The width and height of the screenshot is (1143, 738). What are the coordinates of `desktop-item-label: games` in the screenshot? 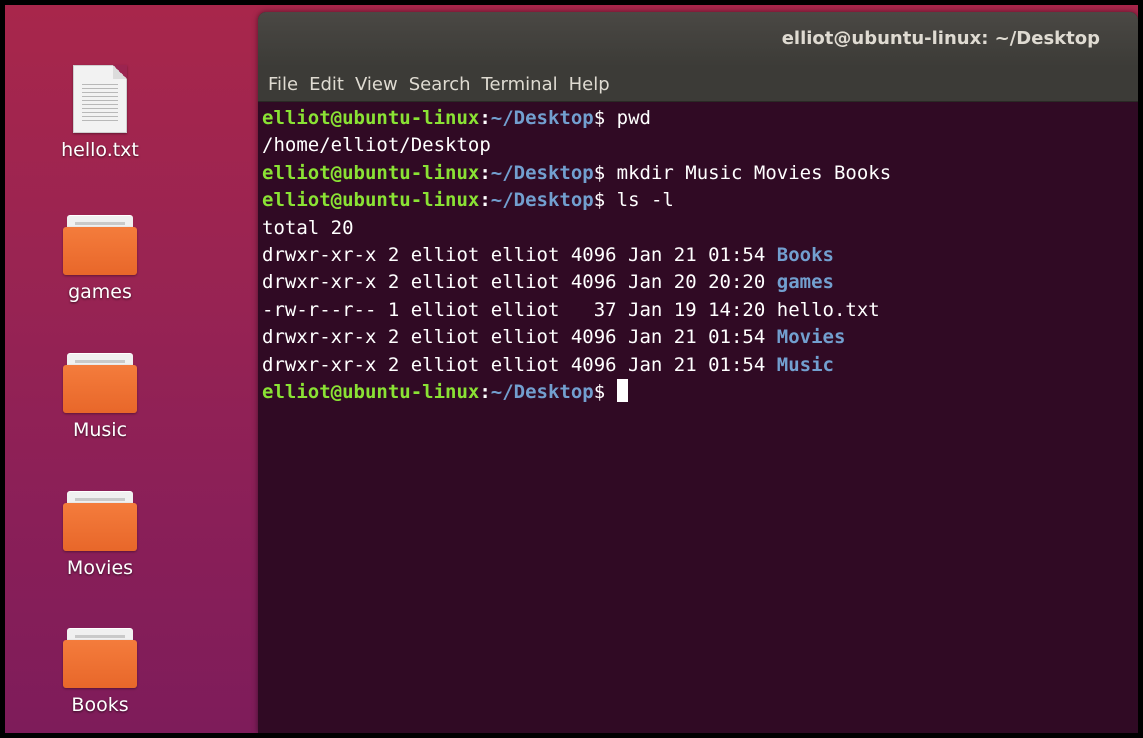 It's located at (100, 292).